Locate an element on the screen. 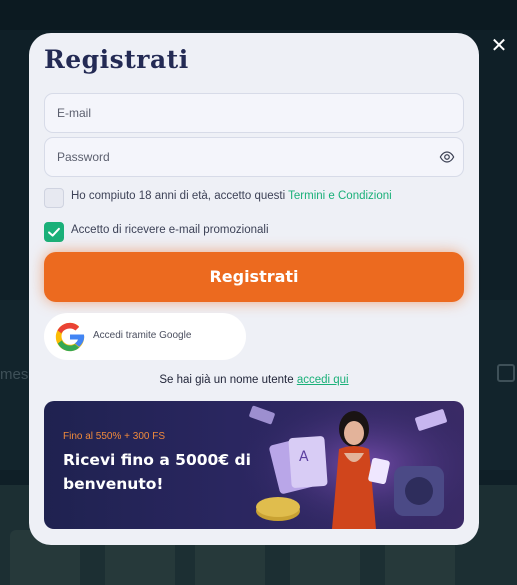 This screenshot has height=585, width=517. promo-optin-checkbox is located at coordinates (54, 232).